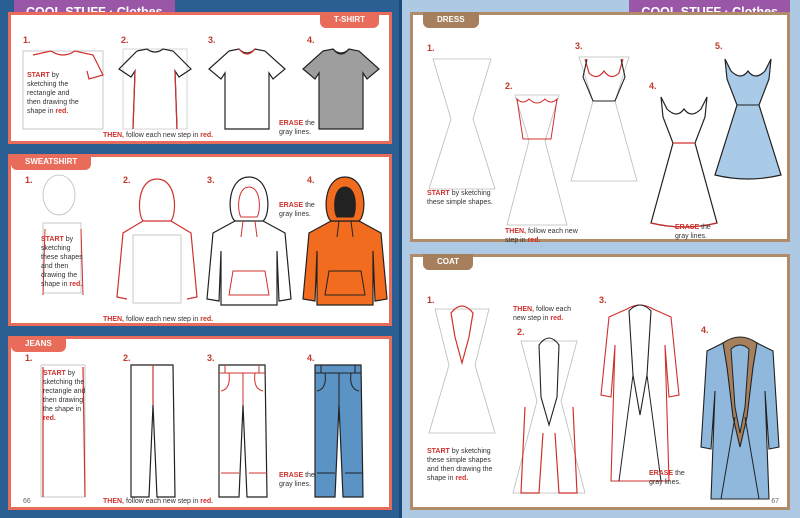  Describe the element at coordinates (211, 358) in the screenshot. I see `jeans-step-3: 3.` at that location.